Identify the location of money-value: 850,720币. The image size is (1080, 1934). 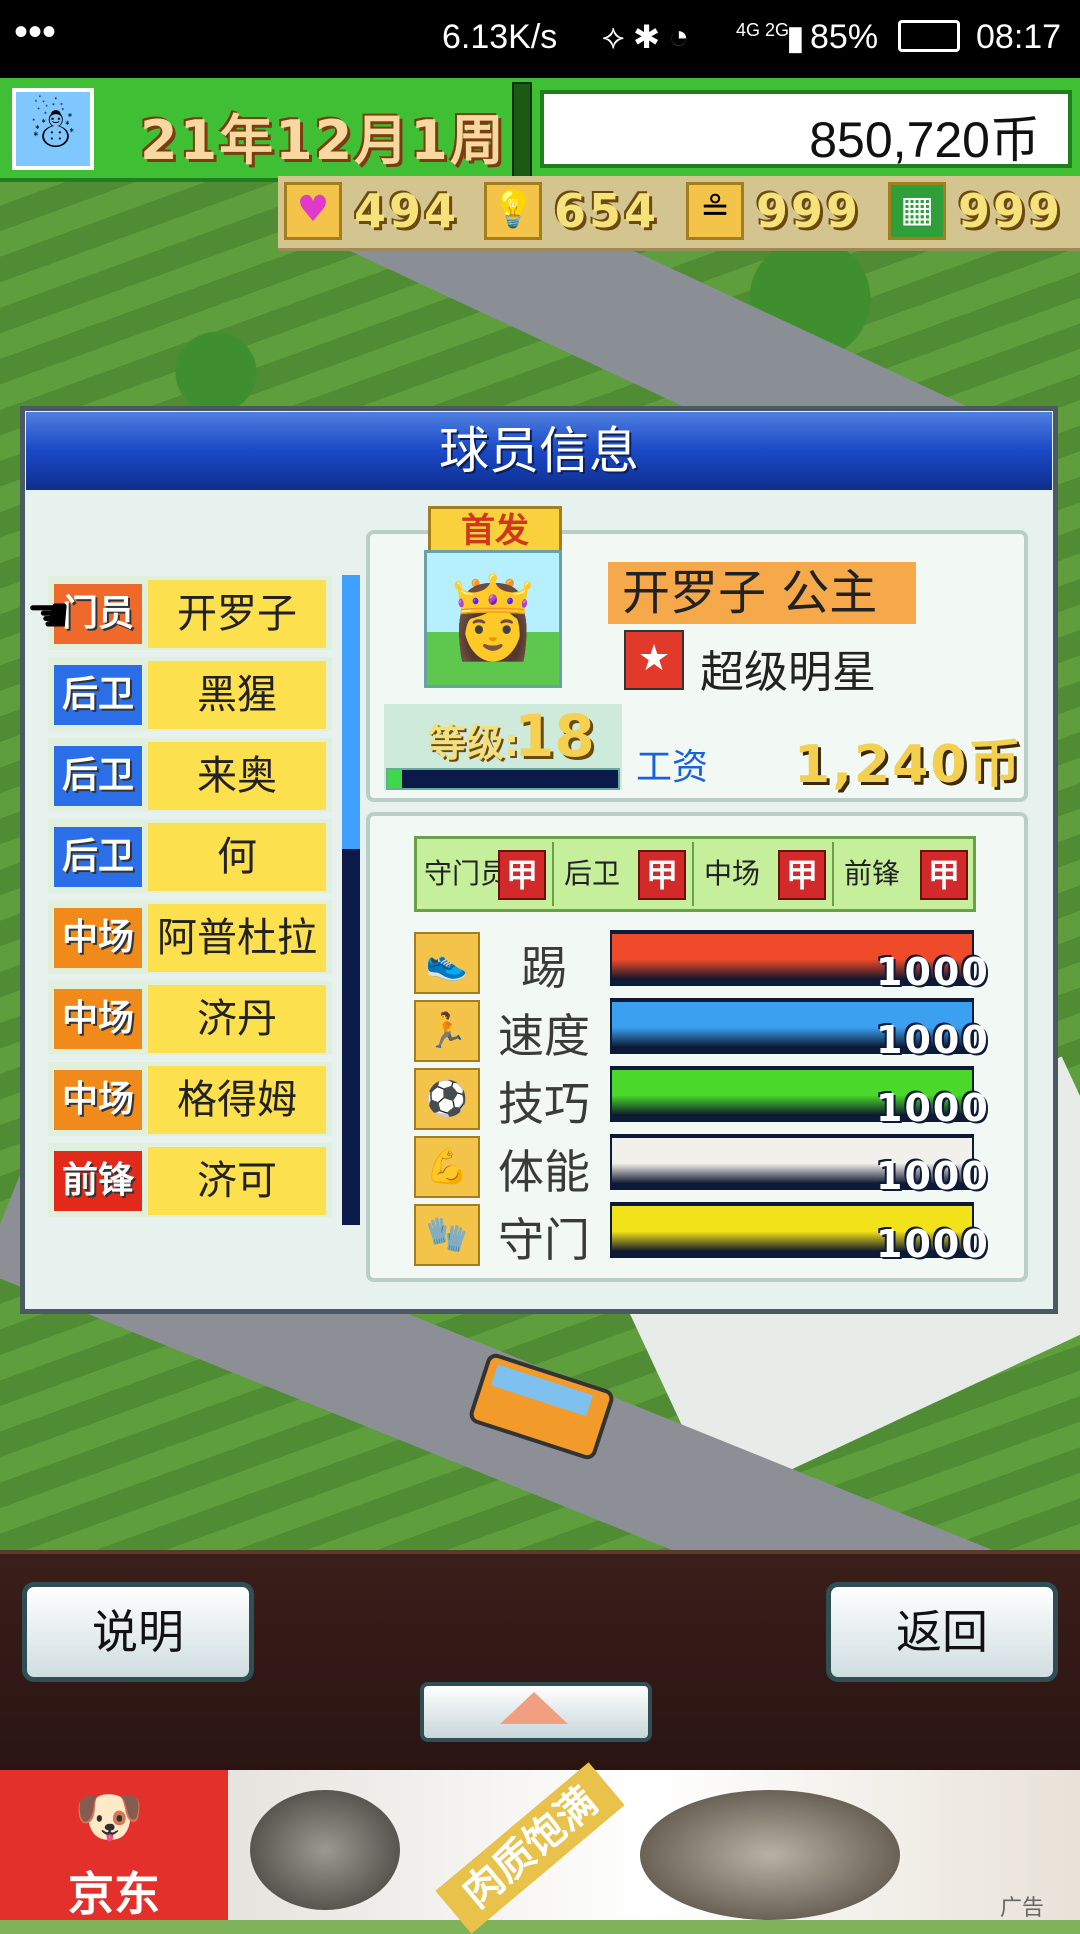
(924, 140).